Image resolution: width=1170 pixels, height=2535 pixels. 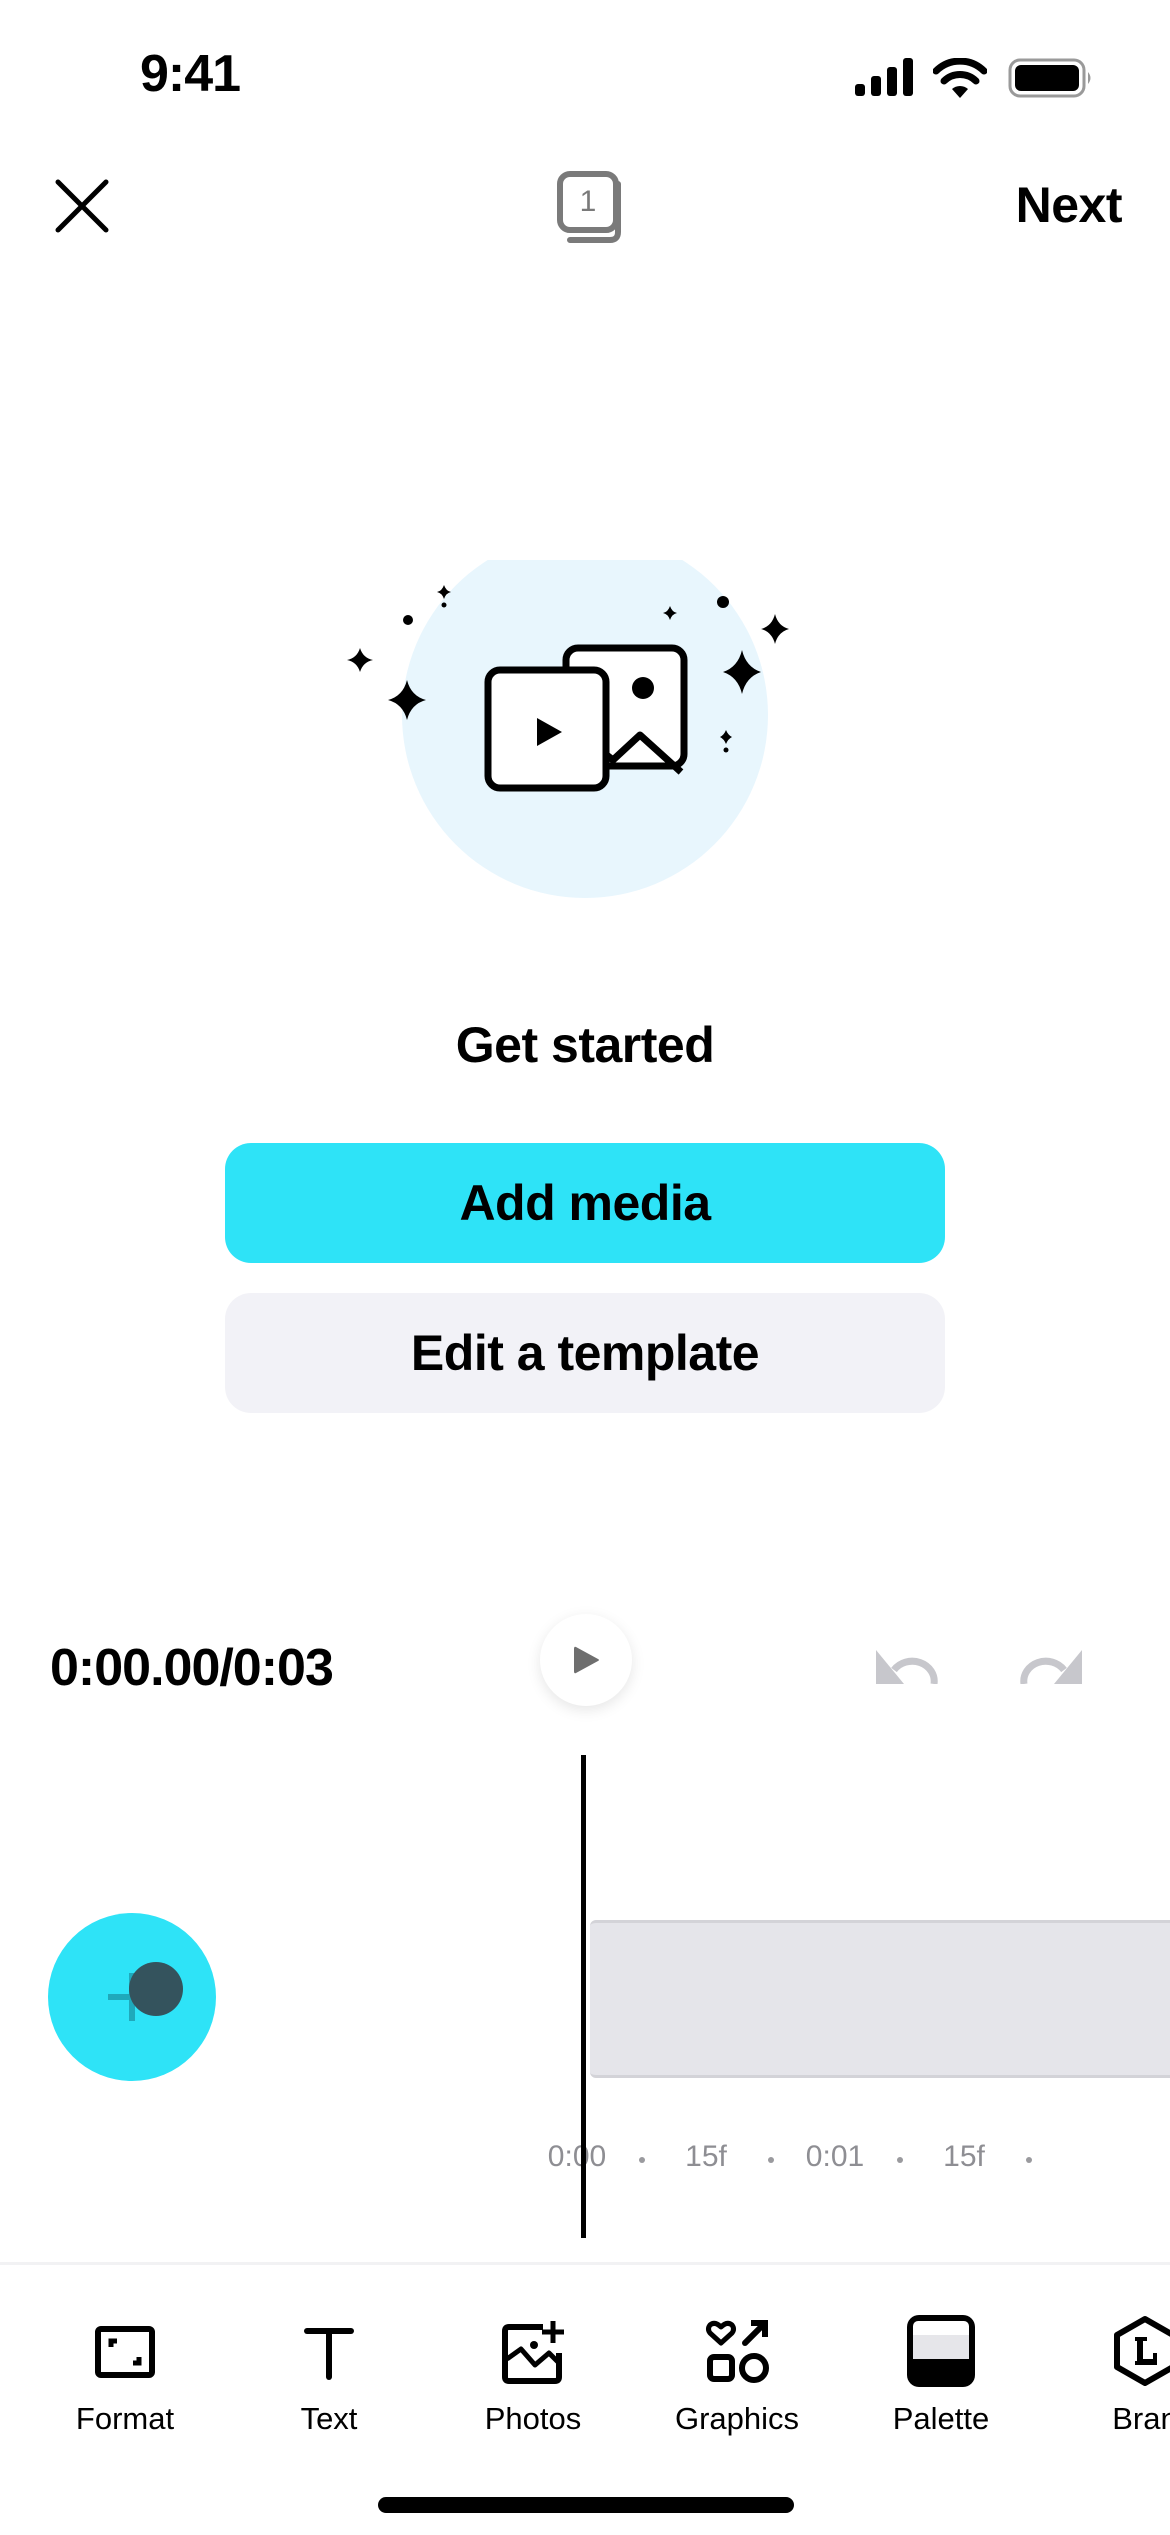 I want to click on redo-button, so click(x=1051, y=1664).